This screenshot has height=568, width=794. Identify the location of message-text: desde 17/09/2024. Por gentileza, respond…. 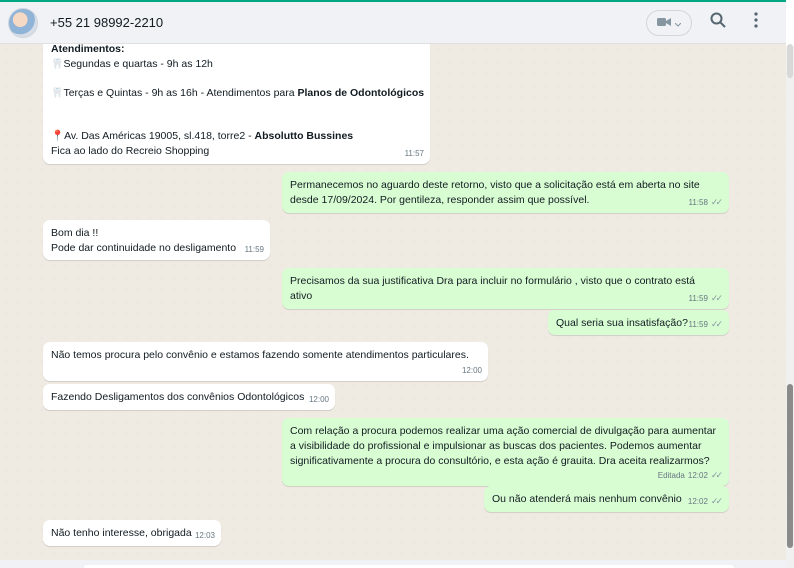
(440, 200).